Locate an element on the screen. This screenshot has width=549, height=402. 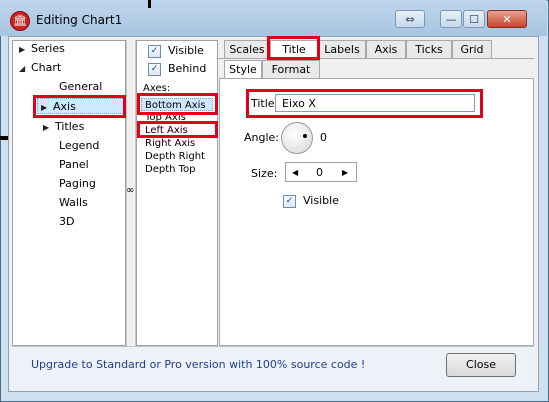
axis-item-right: Right Axis is located at coordinates (170, 143).